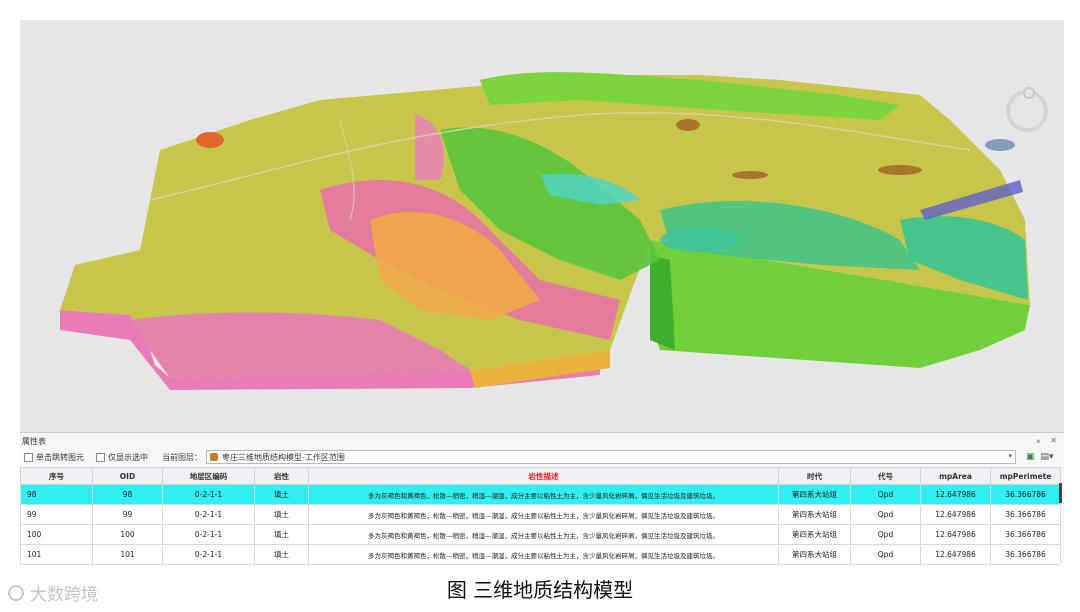 The height and width of the screenshot is (612, 1080). I want to click on orange-spot-left, so click(210, 140).